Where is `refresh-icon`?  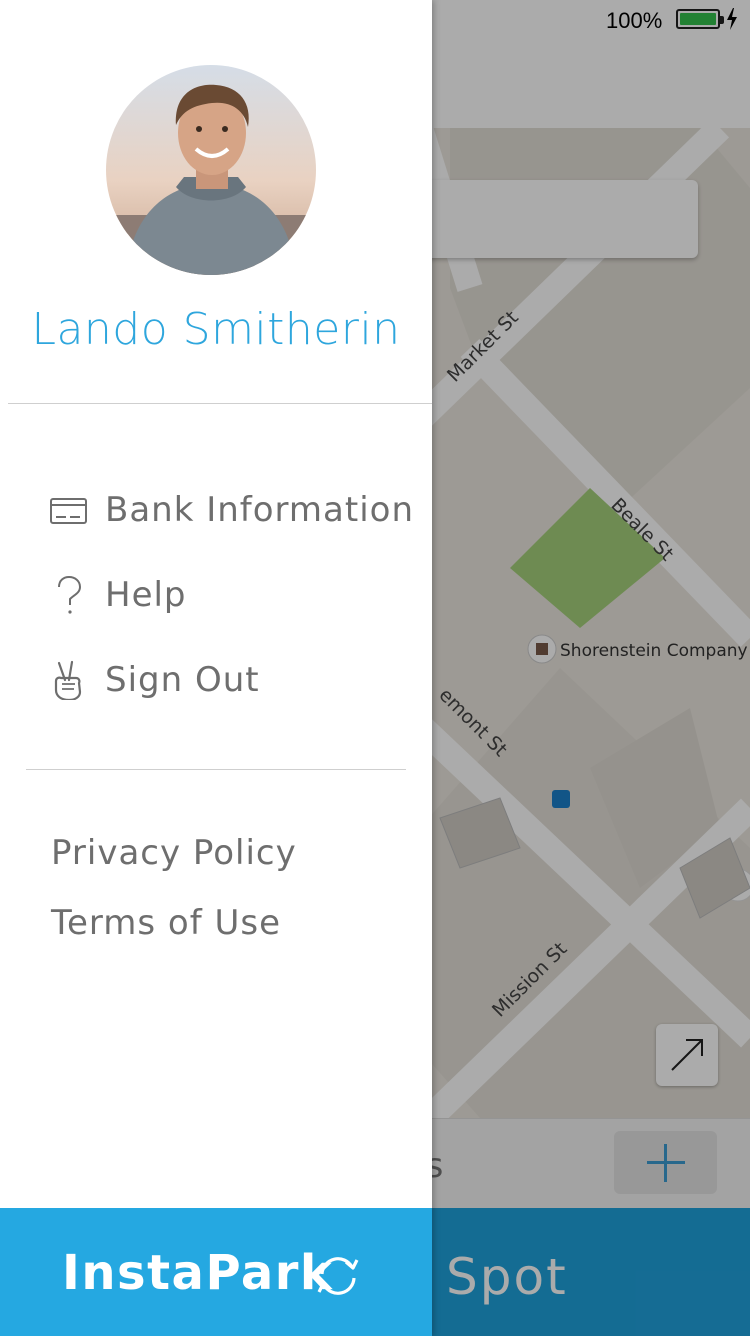
refresh-icon is located at coordinates (338, 1276).